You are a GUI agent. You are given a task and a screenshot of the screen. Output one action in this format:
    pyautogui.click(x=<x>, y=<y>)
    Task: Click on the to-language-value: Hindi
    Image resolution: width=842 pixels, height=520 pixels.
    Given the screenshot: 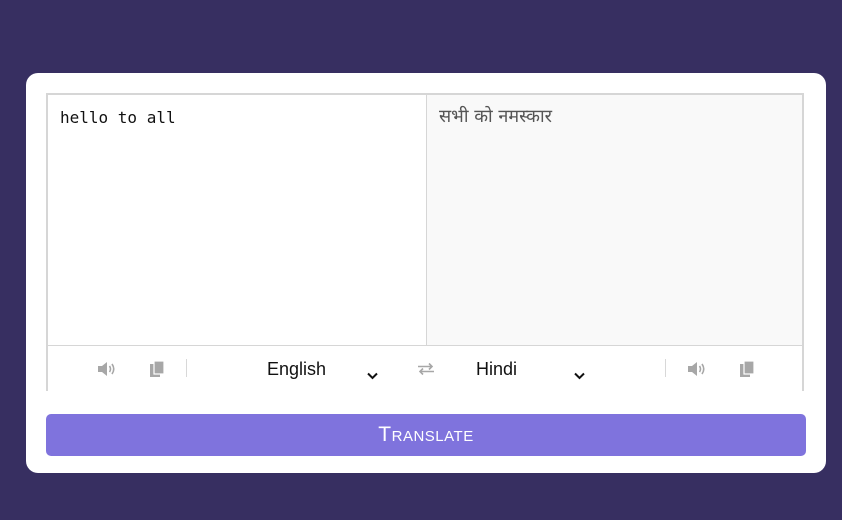 What is the action you would take?
    pyautogui.click(x=497, y=368)
    